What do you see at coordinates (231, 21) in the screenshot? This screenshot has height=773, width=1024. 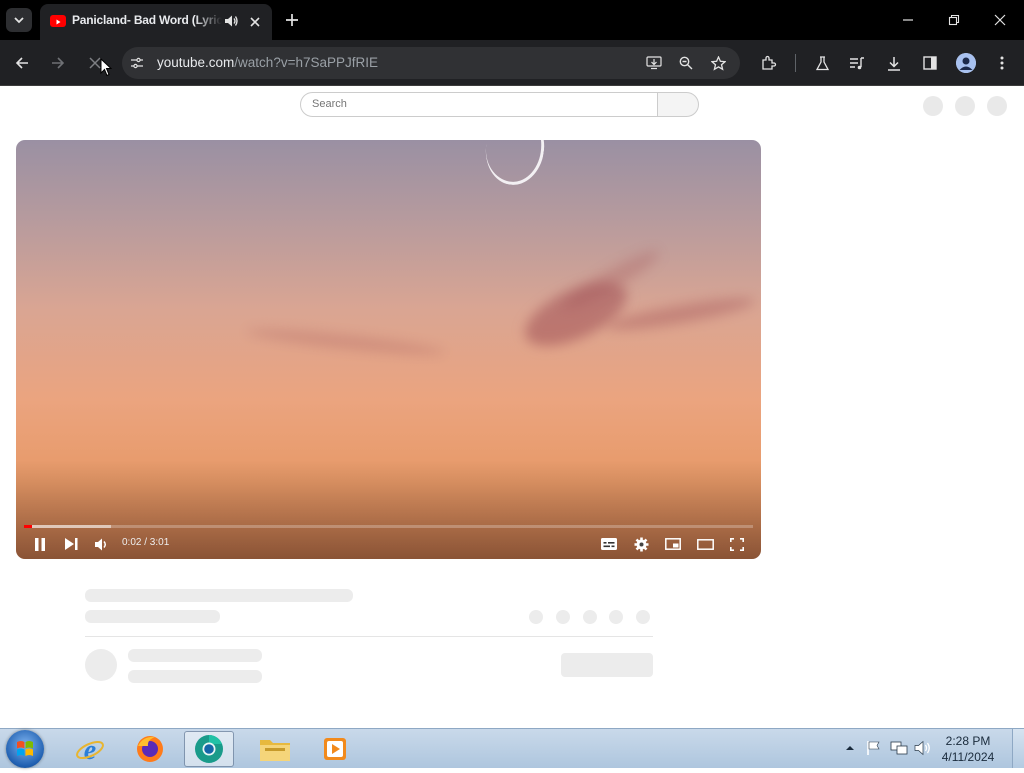 I see `speaker-icon` at bounding box center [231, 21].